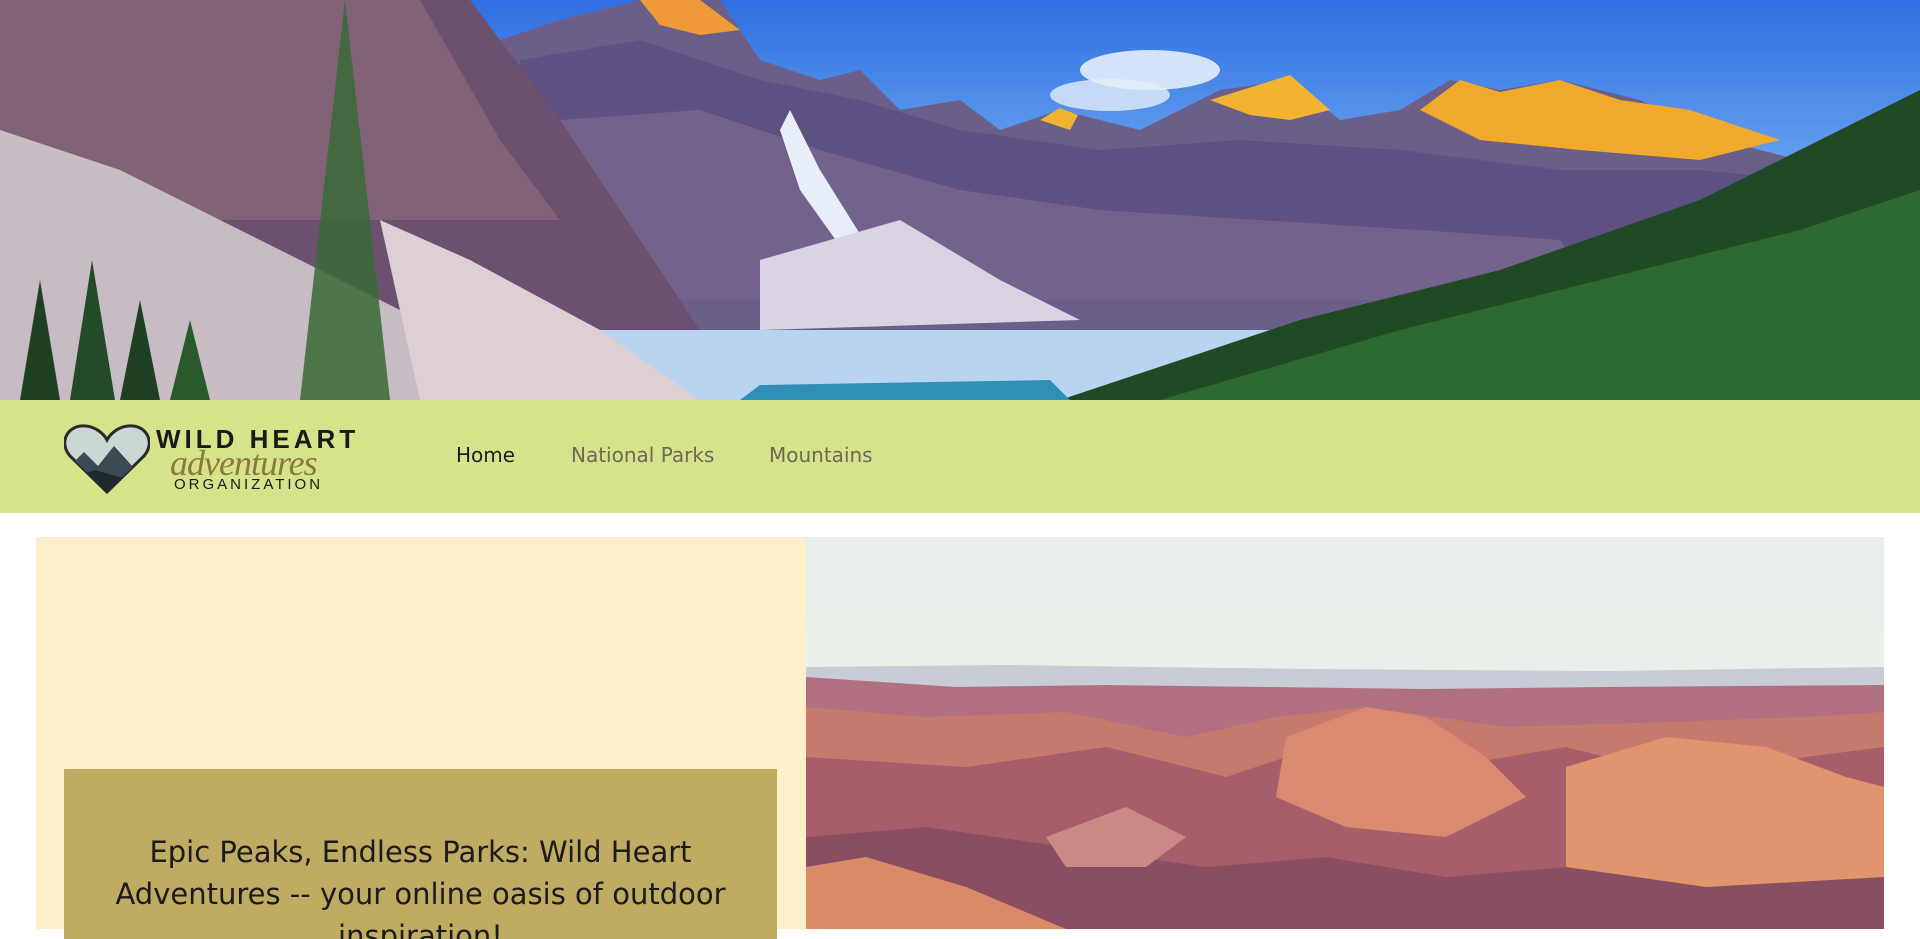 This screenshot has width=1920, height=939. Describe the element at coordinates (214, 458) in the screenshot. I see `site-logo: WILD HEART adventures ORGANIZATION` at that location.